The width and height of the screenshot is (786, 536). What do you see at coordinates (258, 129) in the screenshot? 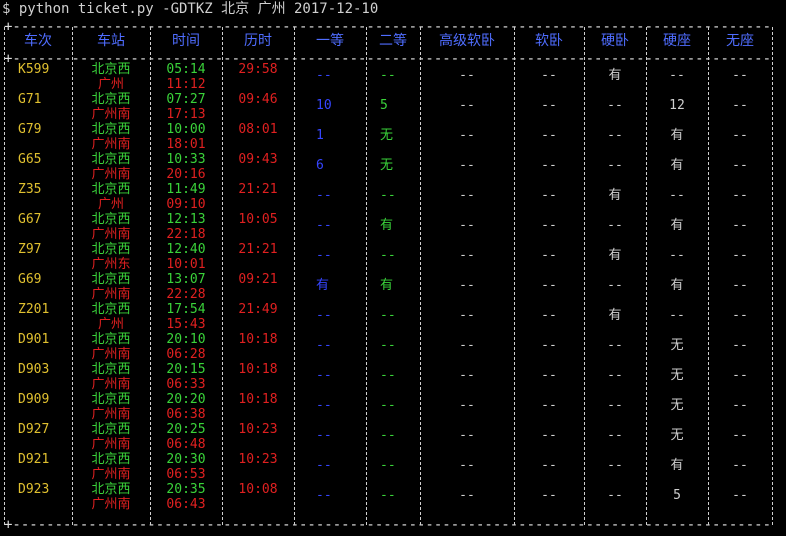
I see `duration: 08:01` at bounding box center [258, 129].